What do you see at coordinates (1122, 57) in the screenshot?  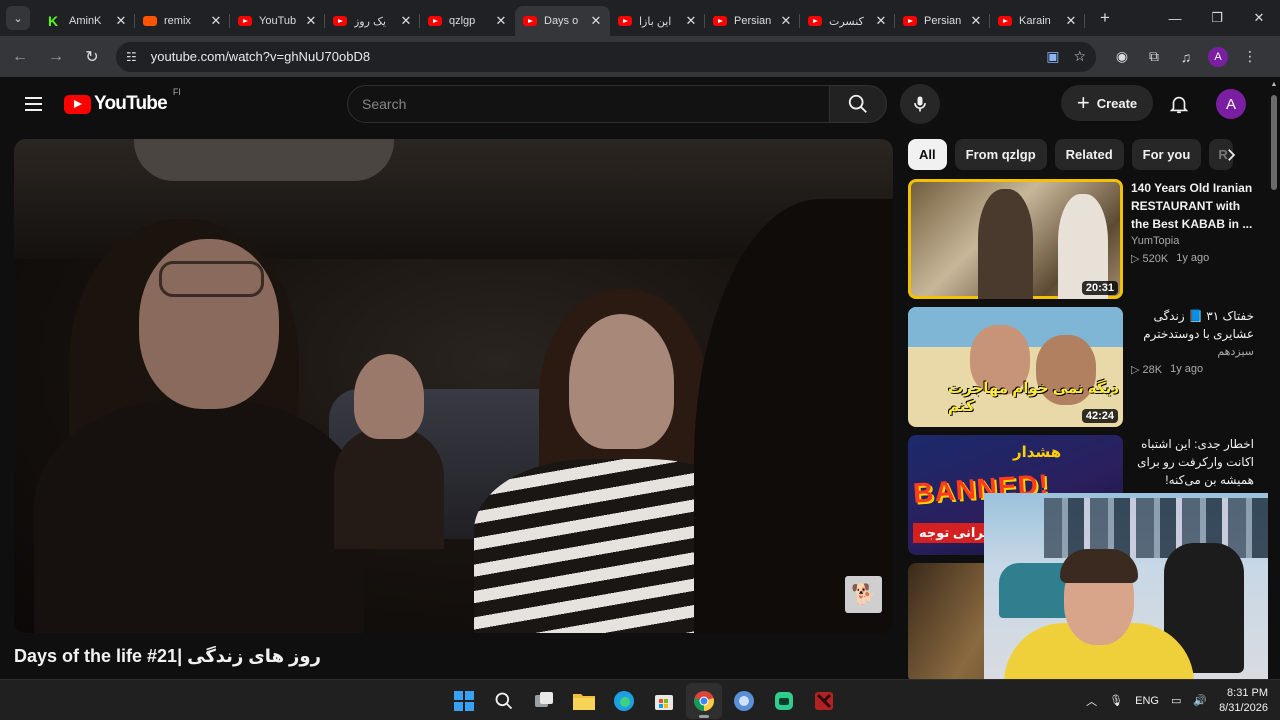 I see `extension-icon: ◉` at bounding box center [1122, 57].